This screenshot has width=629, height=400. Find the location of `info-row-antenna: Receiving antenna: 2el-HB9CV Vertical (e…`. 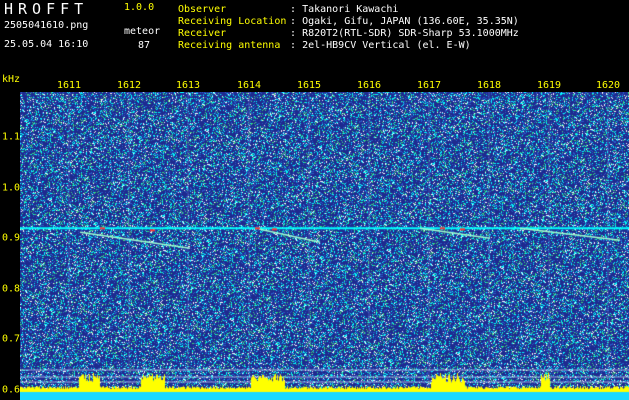

info-row-antenna: Receiving antenna: 2el-HB9CV Vertical (e… is located at coordinates (324, 45).